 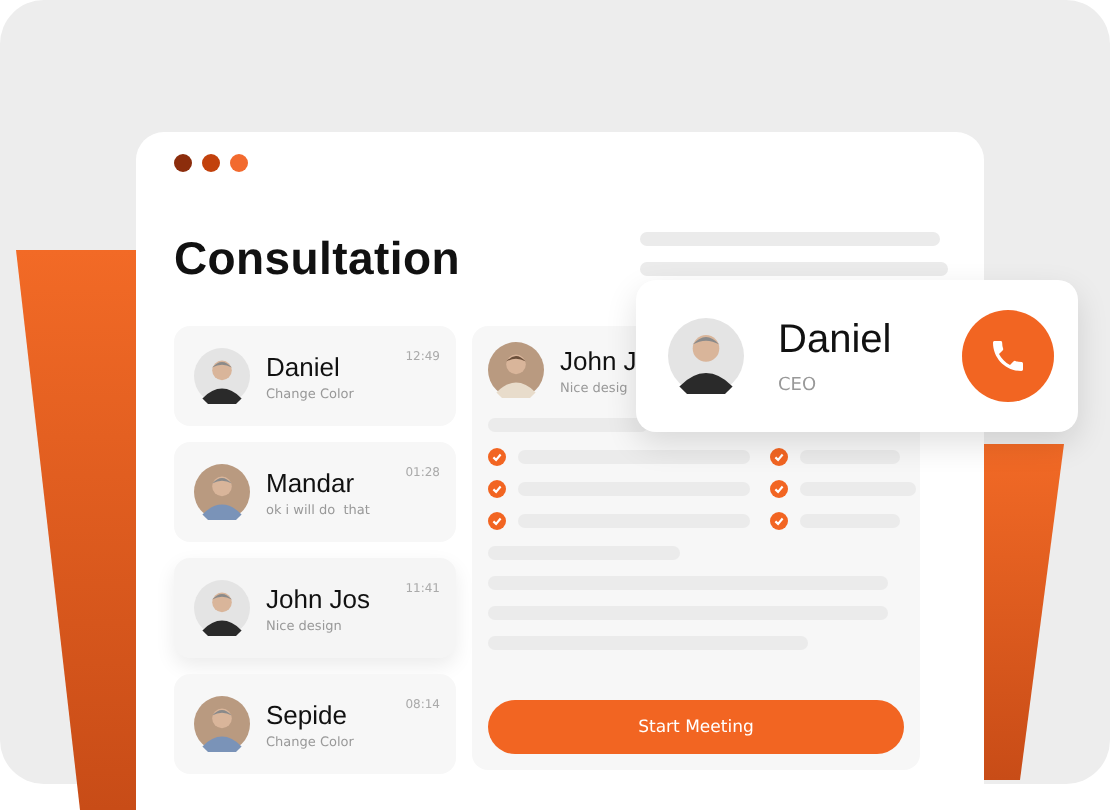 What do you see at coordinates (317, 259) in the screenshot?
I see `window-title: Consultation` at bounding box center [317, 259].